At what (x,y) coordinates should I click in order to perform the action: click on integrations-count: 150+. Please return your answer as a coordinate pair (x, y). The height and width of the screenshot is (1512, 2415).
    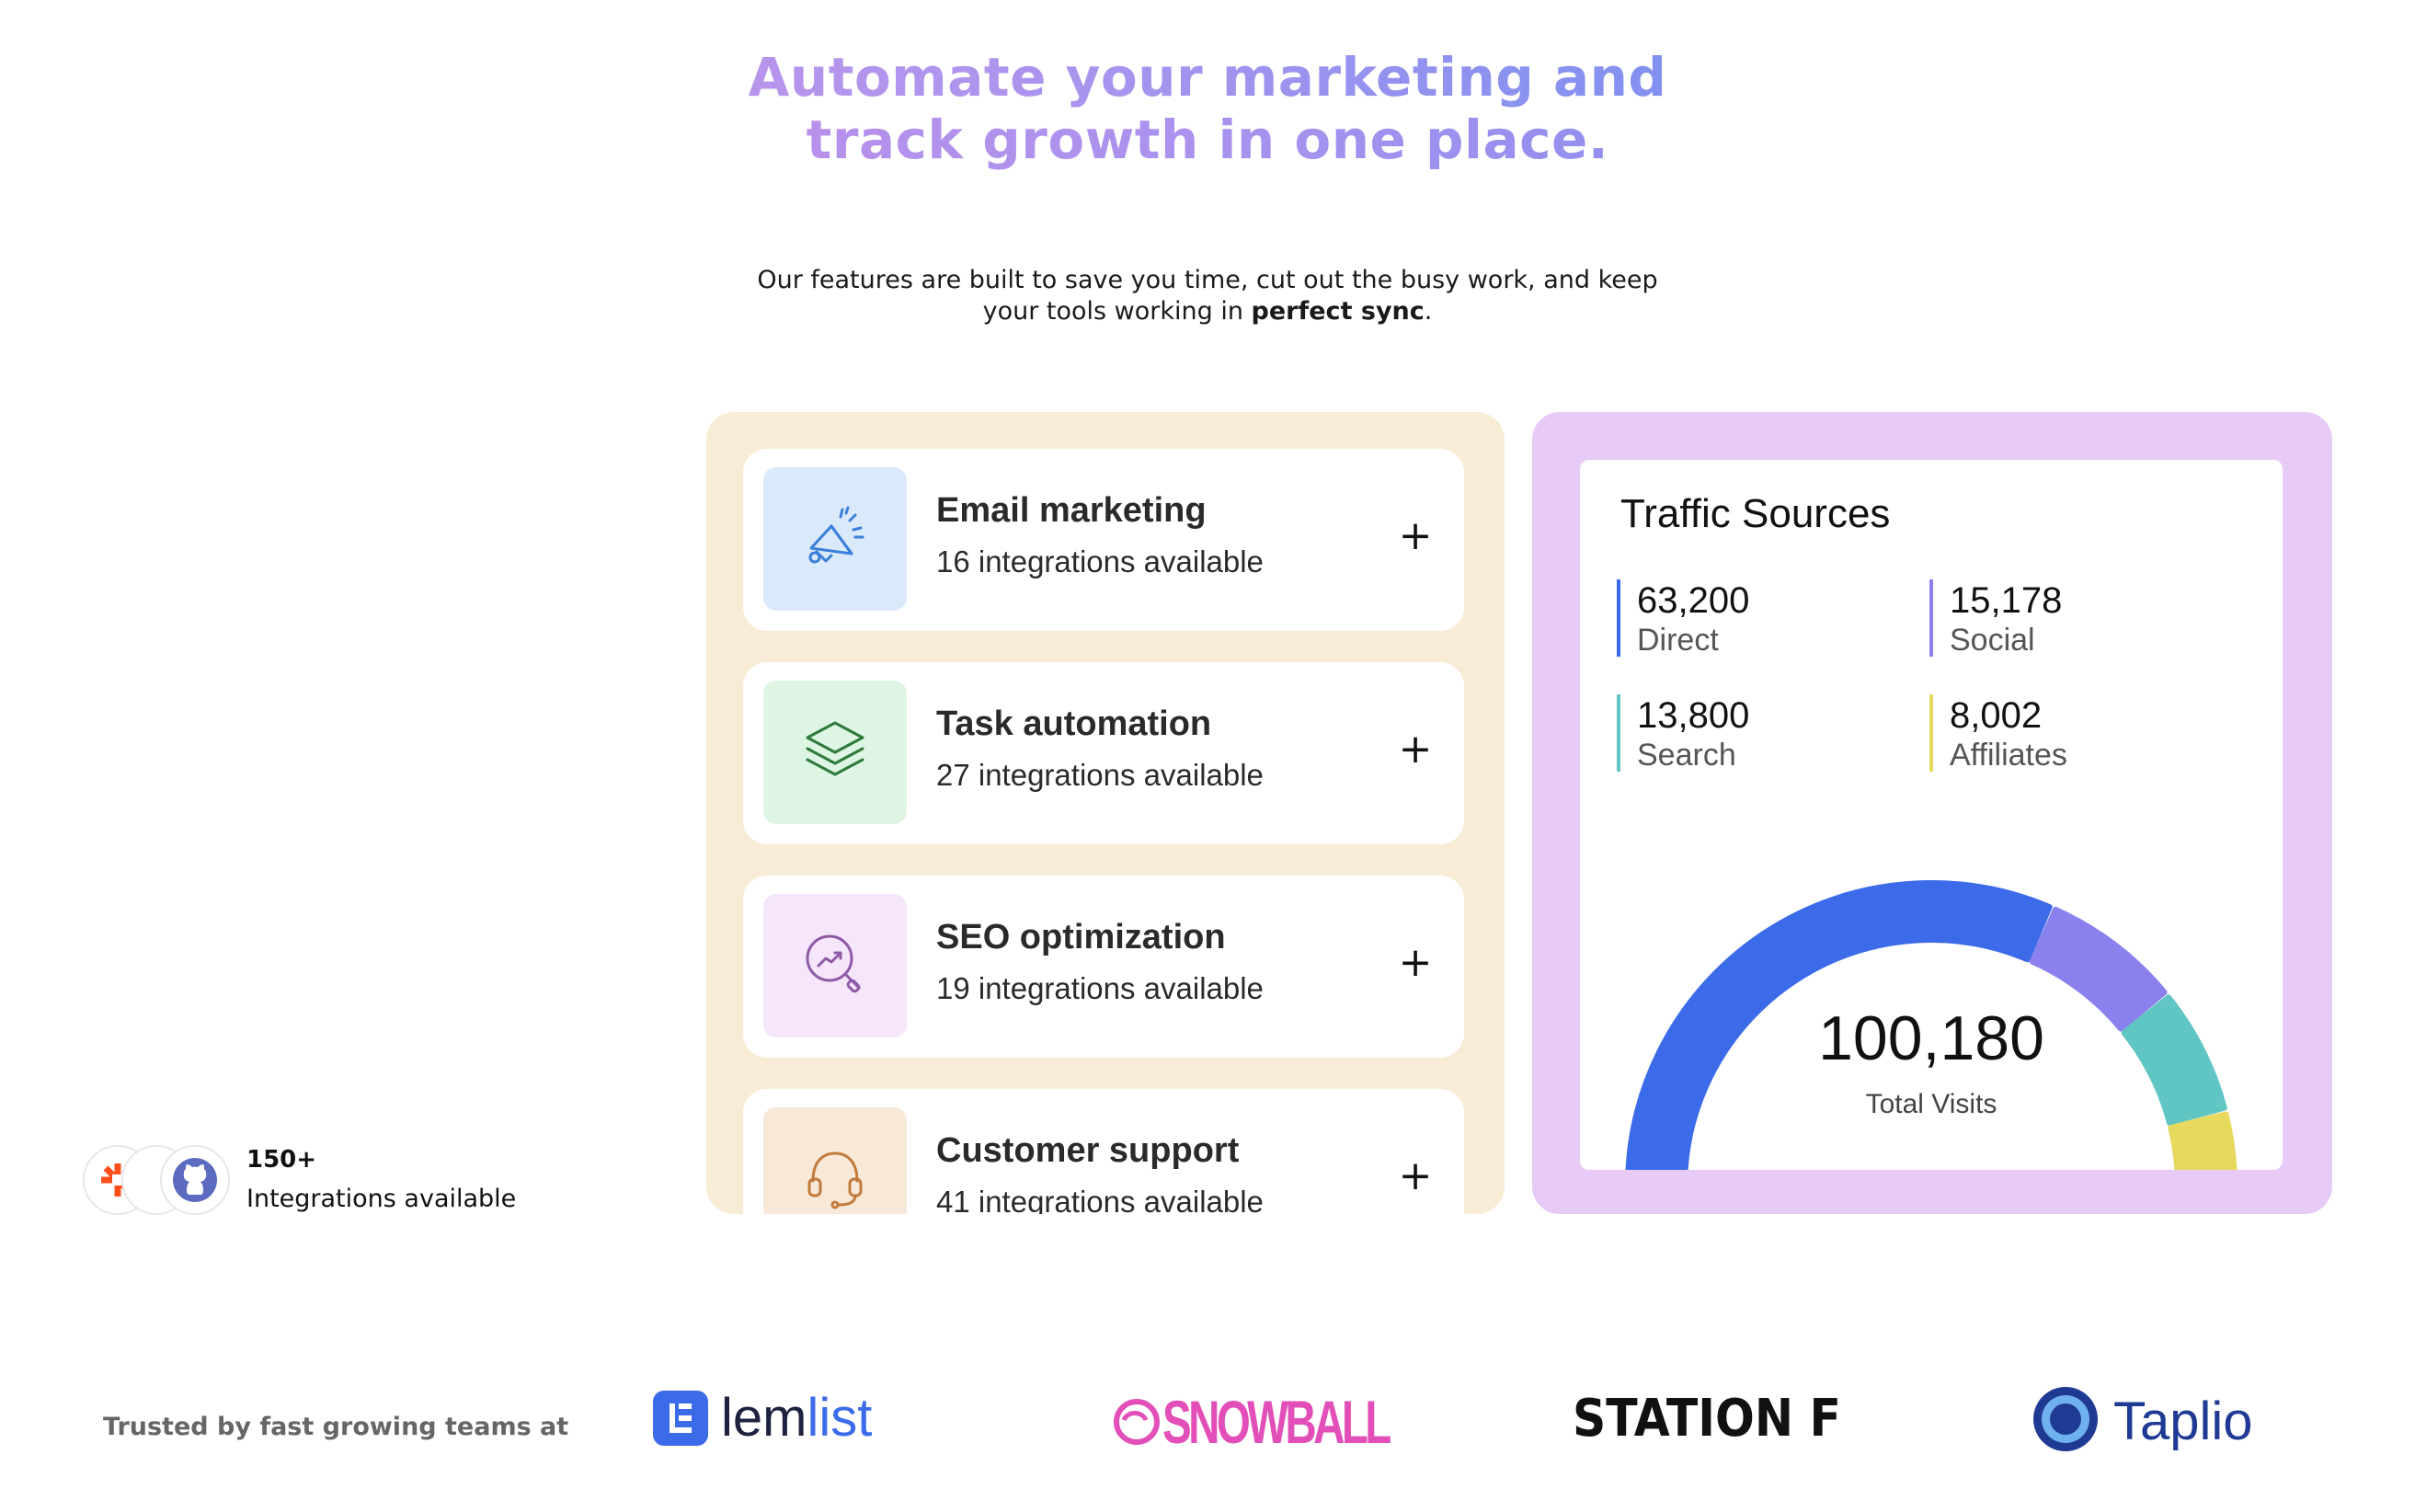
    Looking at the image, I should click on (281, 1160).